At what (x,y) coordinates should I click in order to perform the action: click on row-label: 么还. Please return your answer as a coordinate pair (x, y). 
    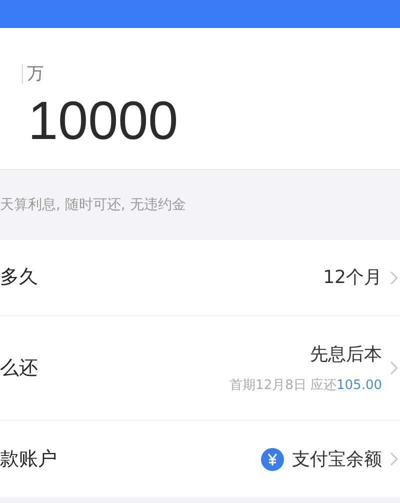
    Looking at the image, I should click on (19, 368).